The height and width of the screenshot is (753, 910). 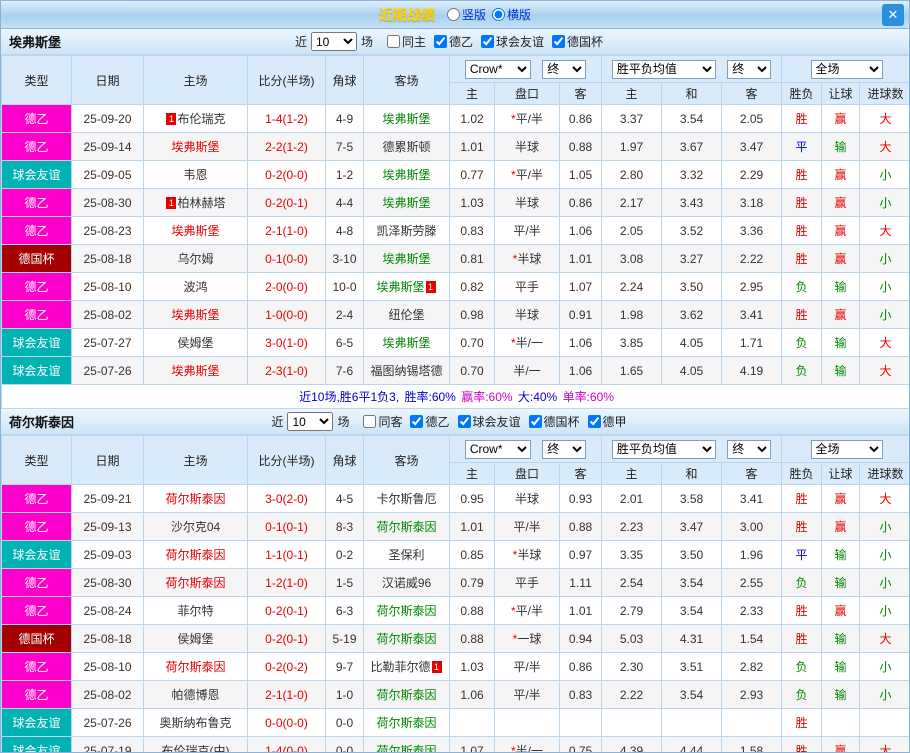 I want to click on team-link: 波鸿, so click(x=195, y=287).